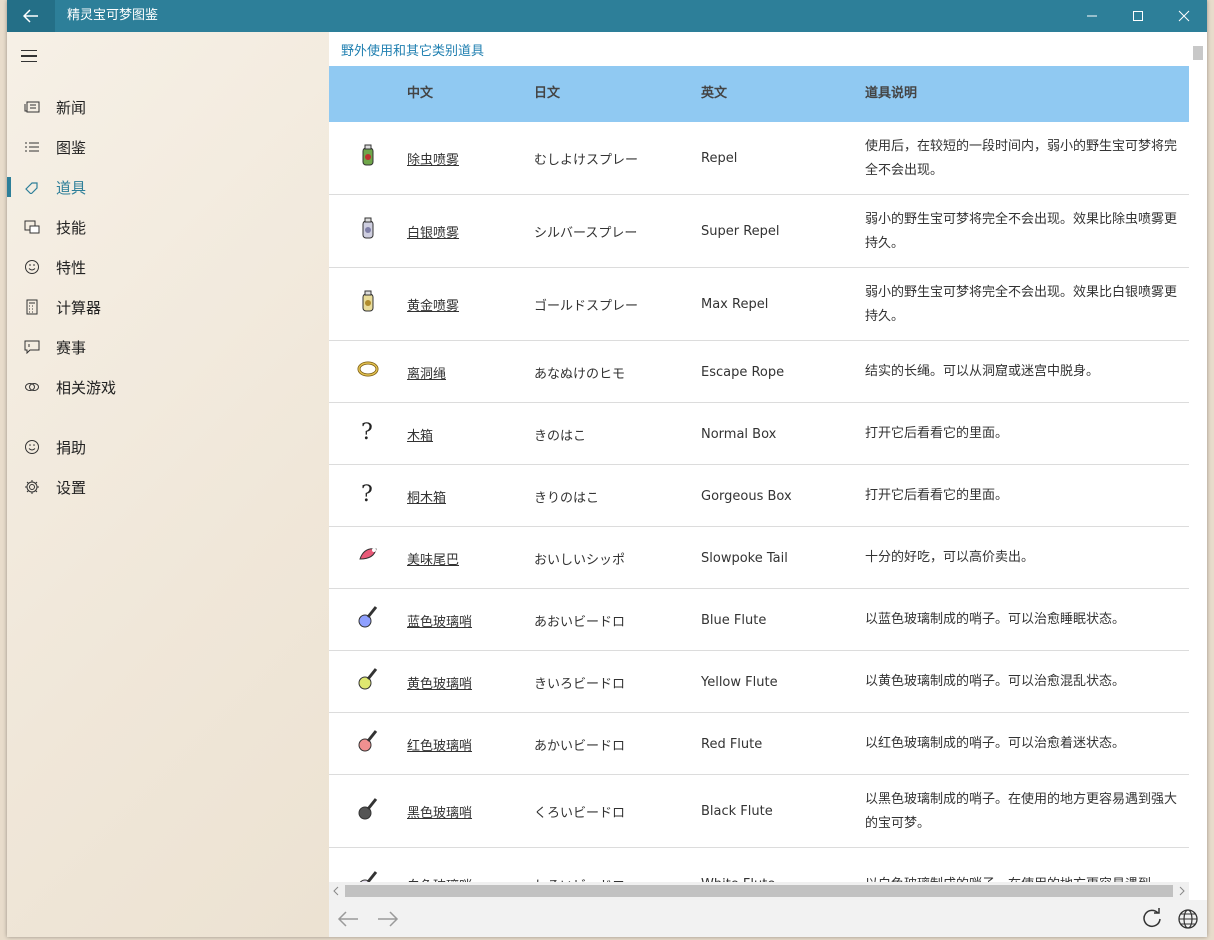 Image resolution: width=1214 pixels, height=940 pixels. I want to click on item-name-link: 桐木箱, so click(467, 496).